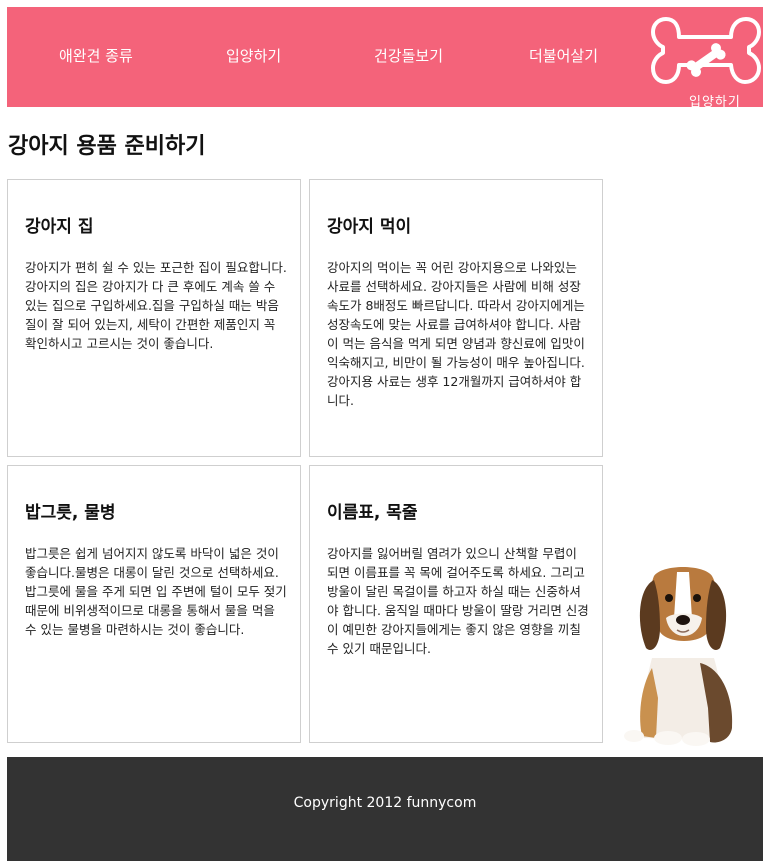 This screenshot has height=868, width=771. I want to click on card-title: 강아지 집, so click(59, 227).